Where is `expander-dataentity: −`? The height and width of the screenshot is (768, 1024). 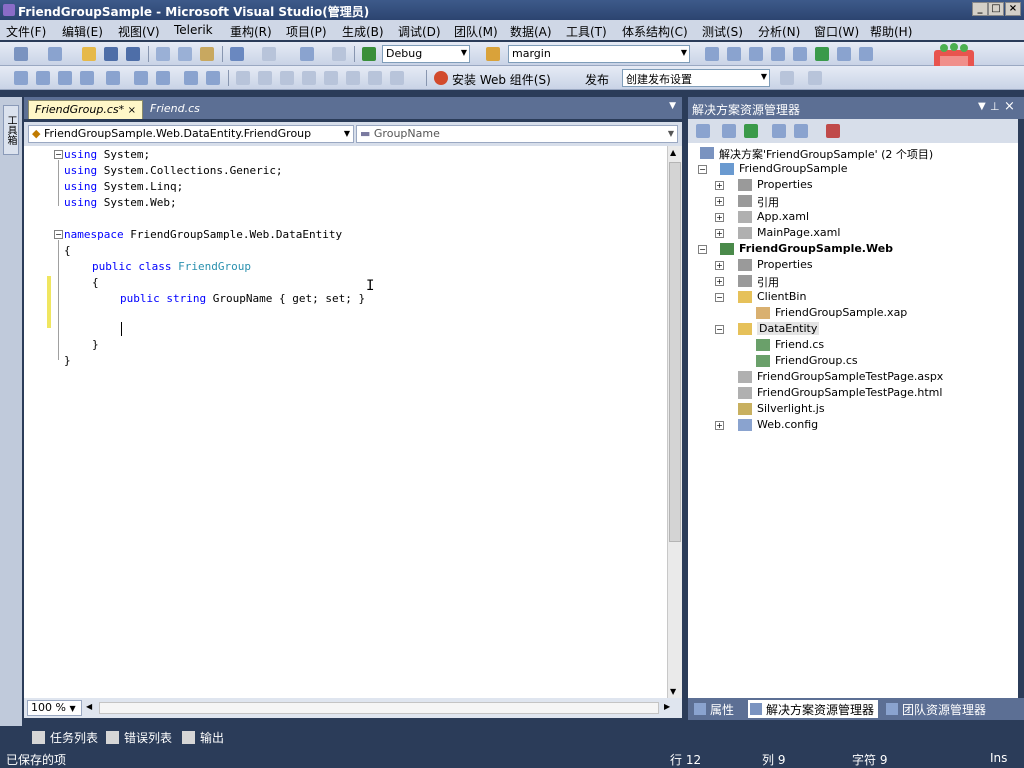
expander-dataentity: − is located at coordinates (719, 329).